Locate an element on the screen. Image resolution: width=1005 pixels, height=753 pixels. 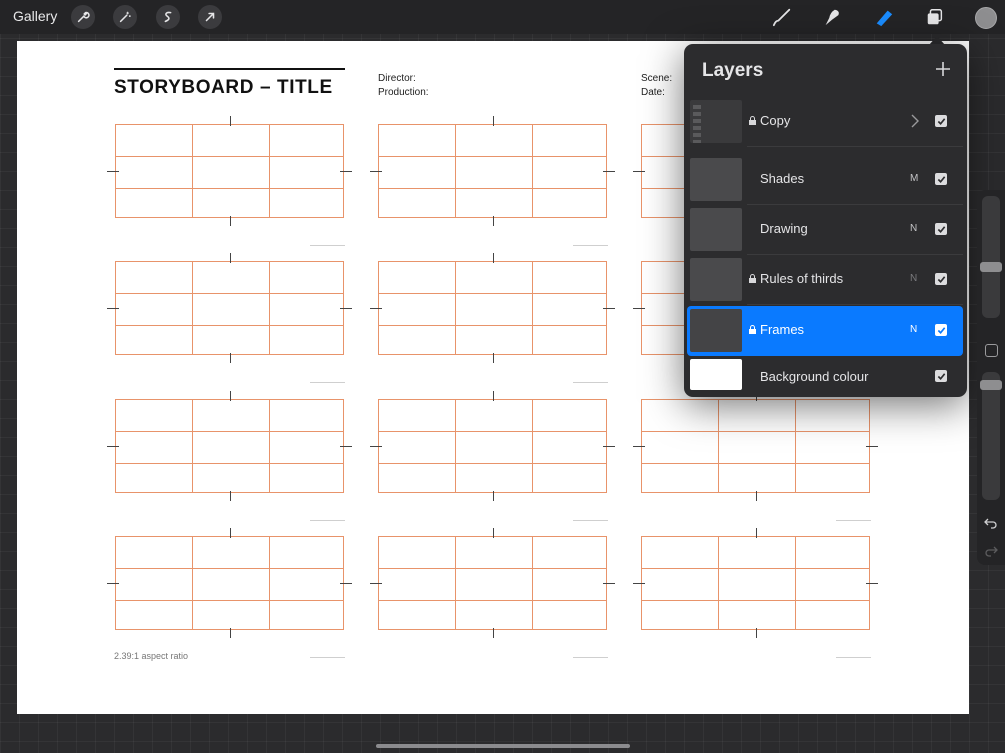
undo-icon is located at coordinates (991, 523).